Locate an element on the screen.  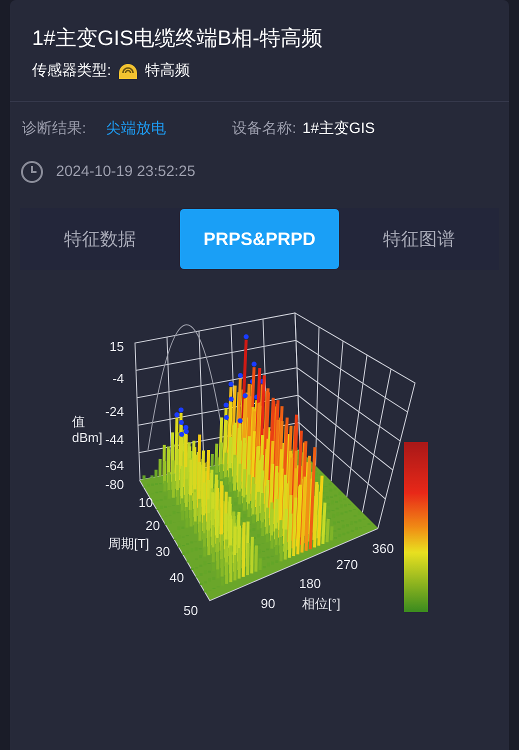
tab: 特征数据 is located at coordinates (100, 239).